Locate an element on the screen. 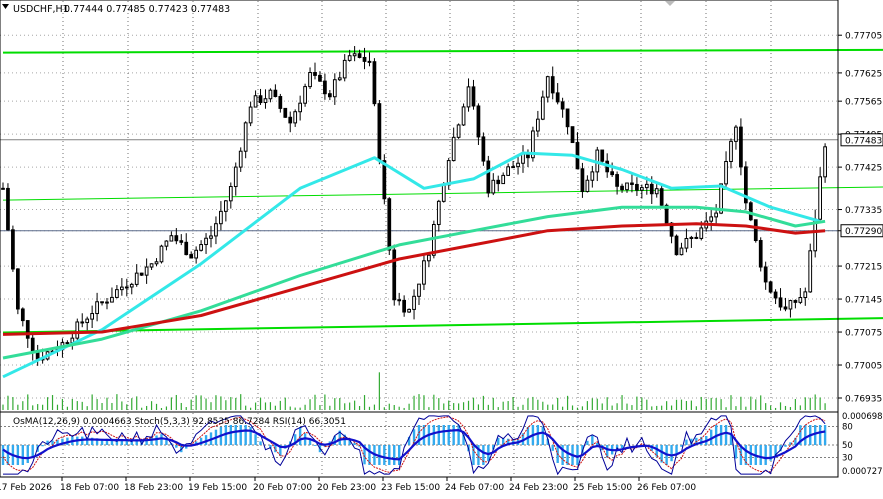 The height and width of the screenshot is (499, 883). current-price-label: 0.77483 is located at coordinates (863, 141).